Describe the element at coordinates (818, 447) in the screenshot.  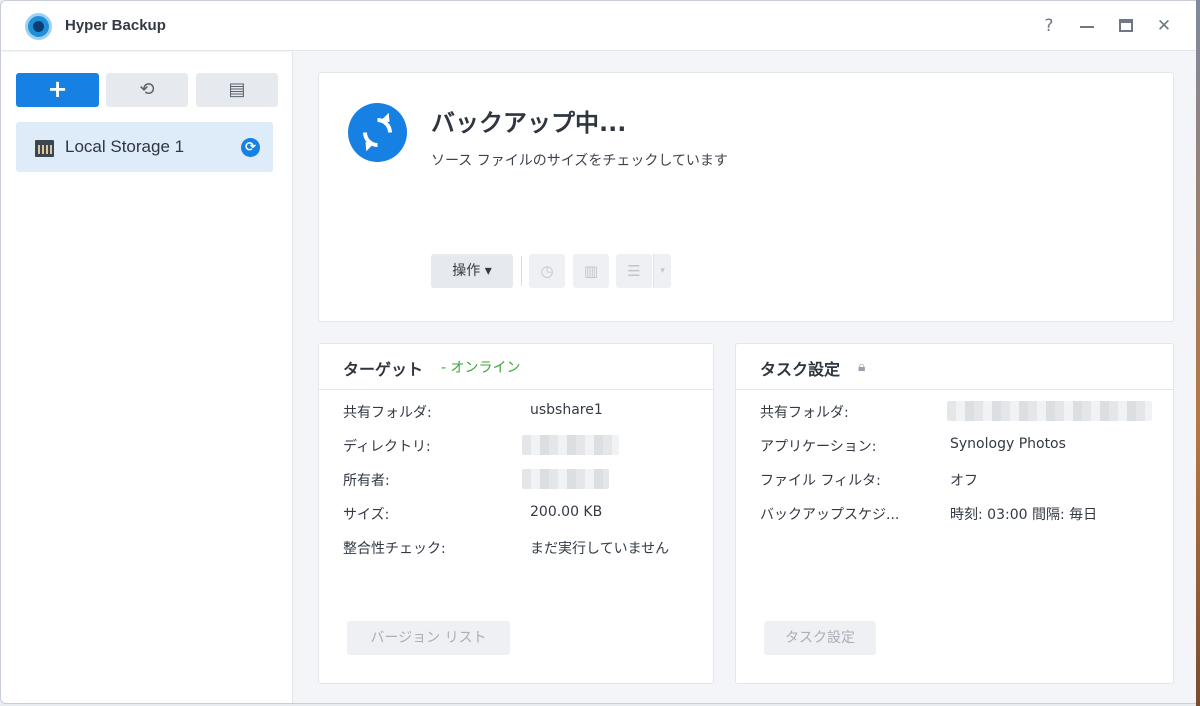
I see `settings-row-label: アプリケーション:` at that location.